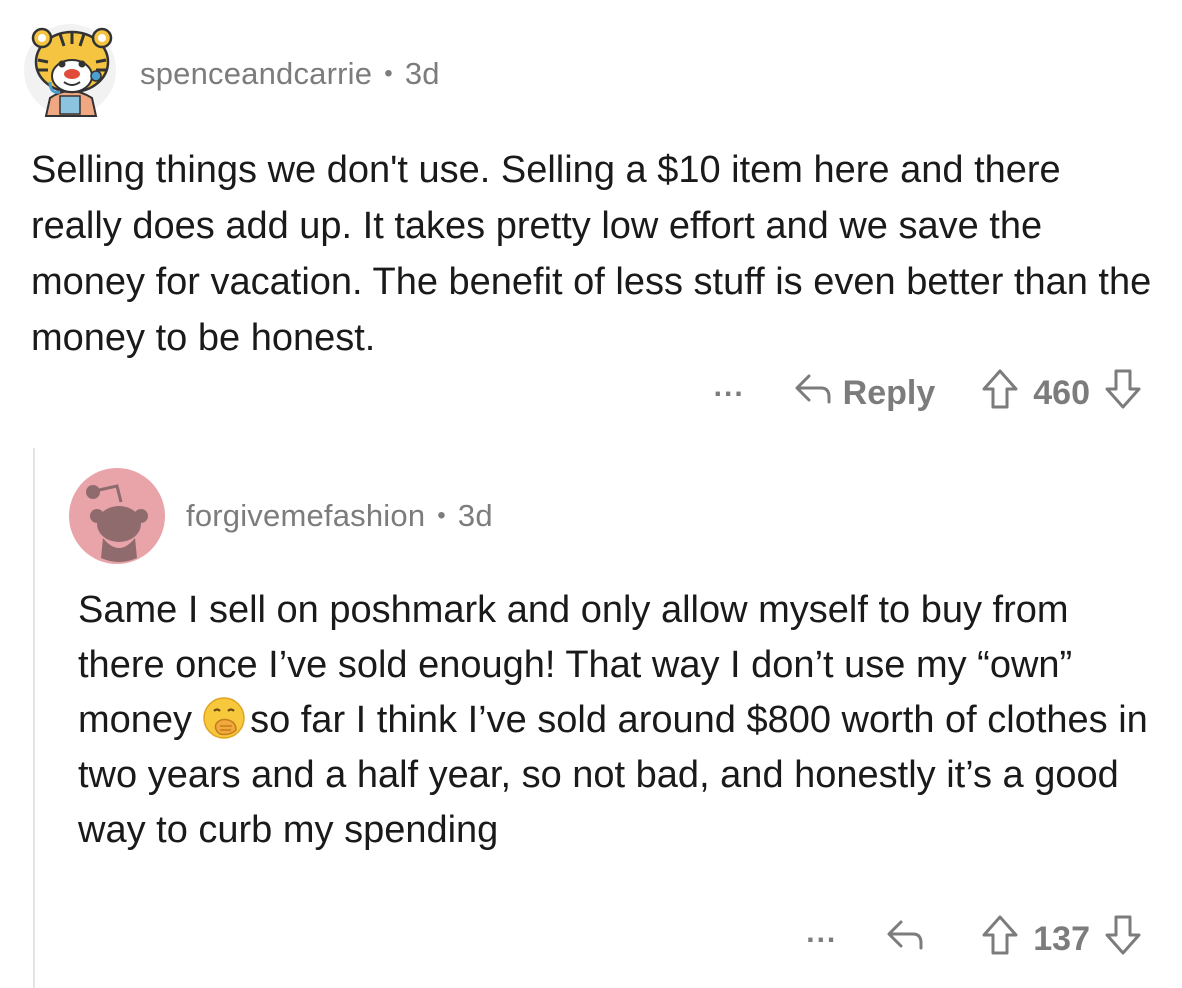 The image size is (1182, 988). What do you see at coordinates (256, 74) in the screenshot?
I see `username: spenceandcarrie` at bounding box center [256, 74].